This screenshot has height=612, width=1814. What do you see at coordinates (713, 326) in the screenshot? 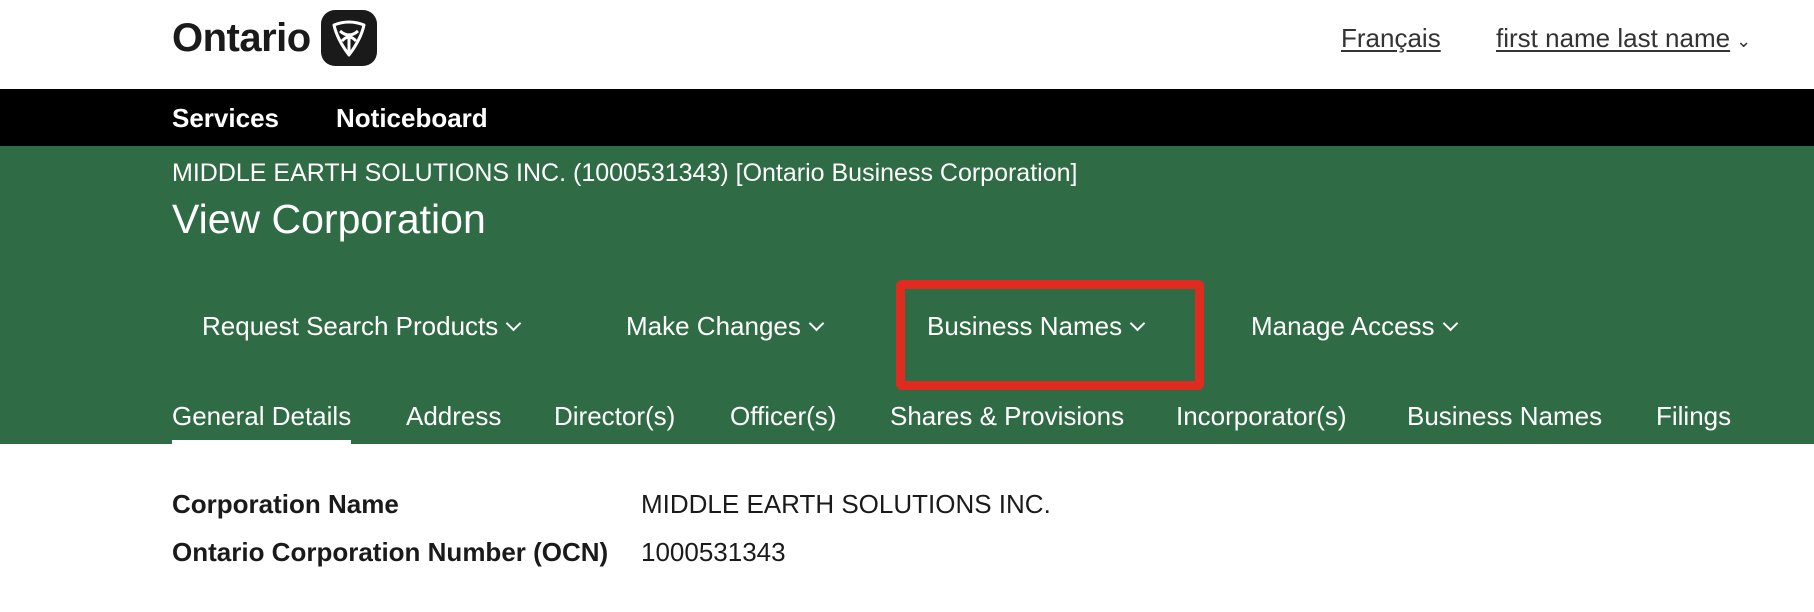
I see `menu-label: Make Changes` at bounding box center [713, 326].